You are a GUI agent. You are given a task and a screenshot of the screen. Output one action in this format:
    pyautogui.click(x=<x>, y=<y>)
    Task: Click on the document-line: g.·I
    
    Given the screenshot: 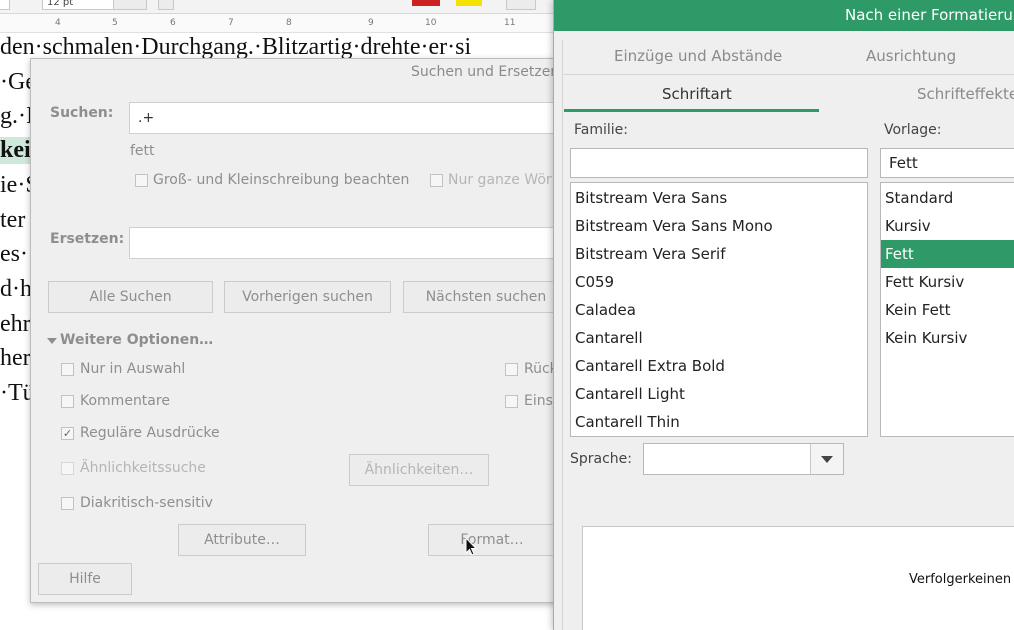 What is the action you would take?
    pyautogui.click(x=17, y=116)
    